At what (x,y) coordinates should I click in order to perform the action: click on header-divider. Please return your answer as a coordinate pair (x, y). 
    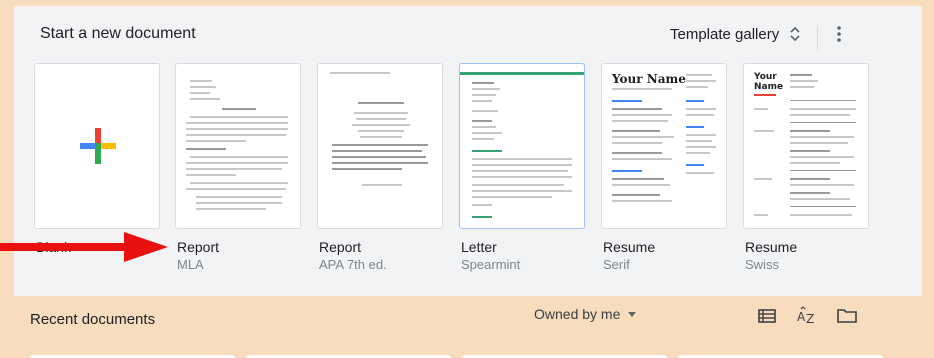
    Looking at the image, I should click on (817, 38).